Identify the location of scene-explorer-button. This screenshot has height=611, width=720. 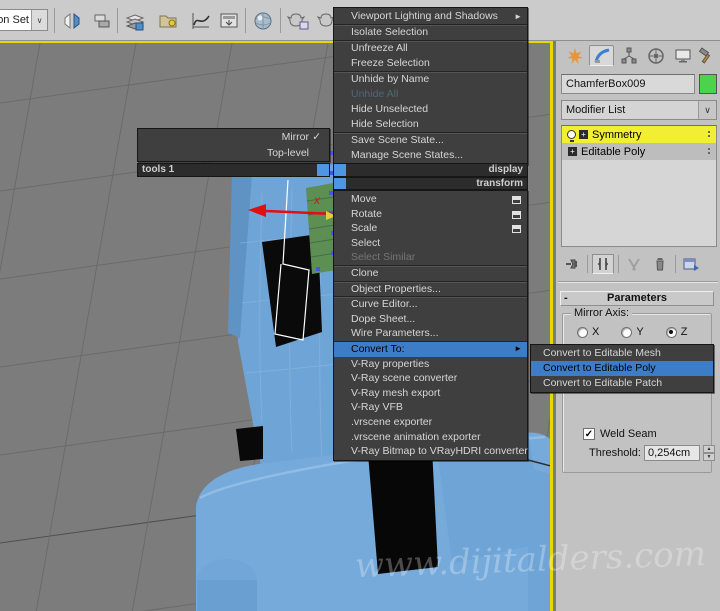
(168, 21).